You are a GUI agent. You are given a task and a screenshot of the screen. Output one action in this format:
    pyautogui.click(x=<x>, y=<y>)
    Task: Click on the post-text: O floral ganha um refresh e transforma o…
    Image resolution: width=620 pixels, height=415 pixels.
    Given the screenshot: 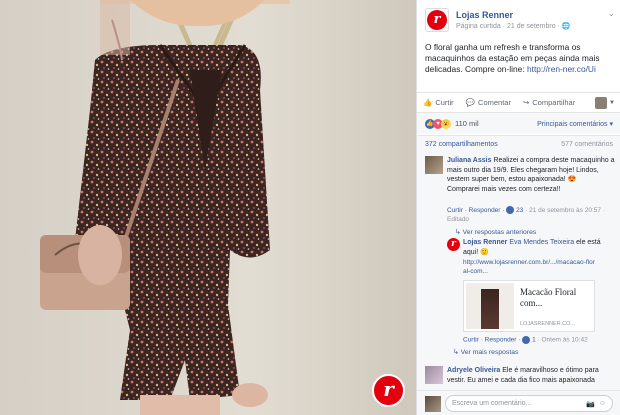 What is the action you would take?
    pyautogui.click(x=512, y=58)
    